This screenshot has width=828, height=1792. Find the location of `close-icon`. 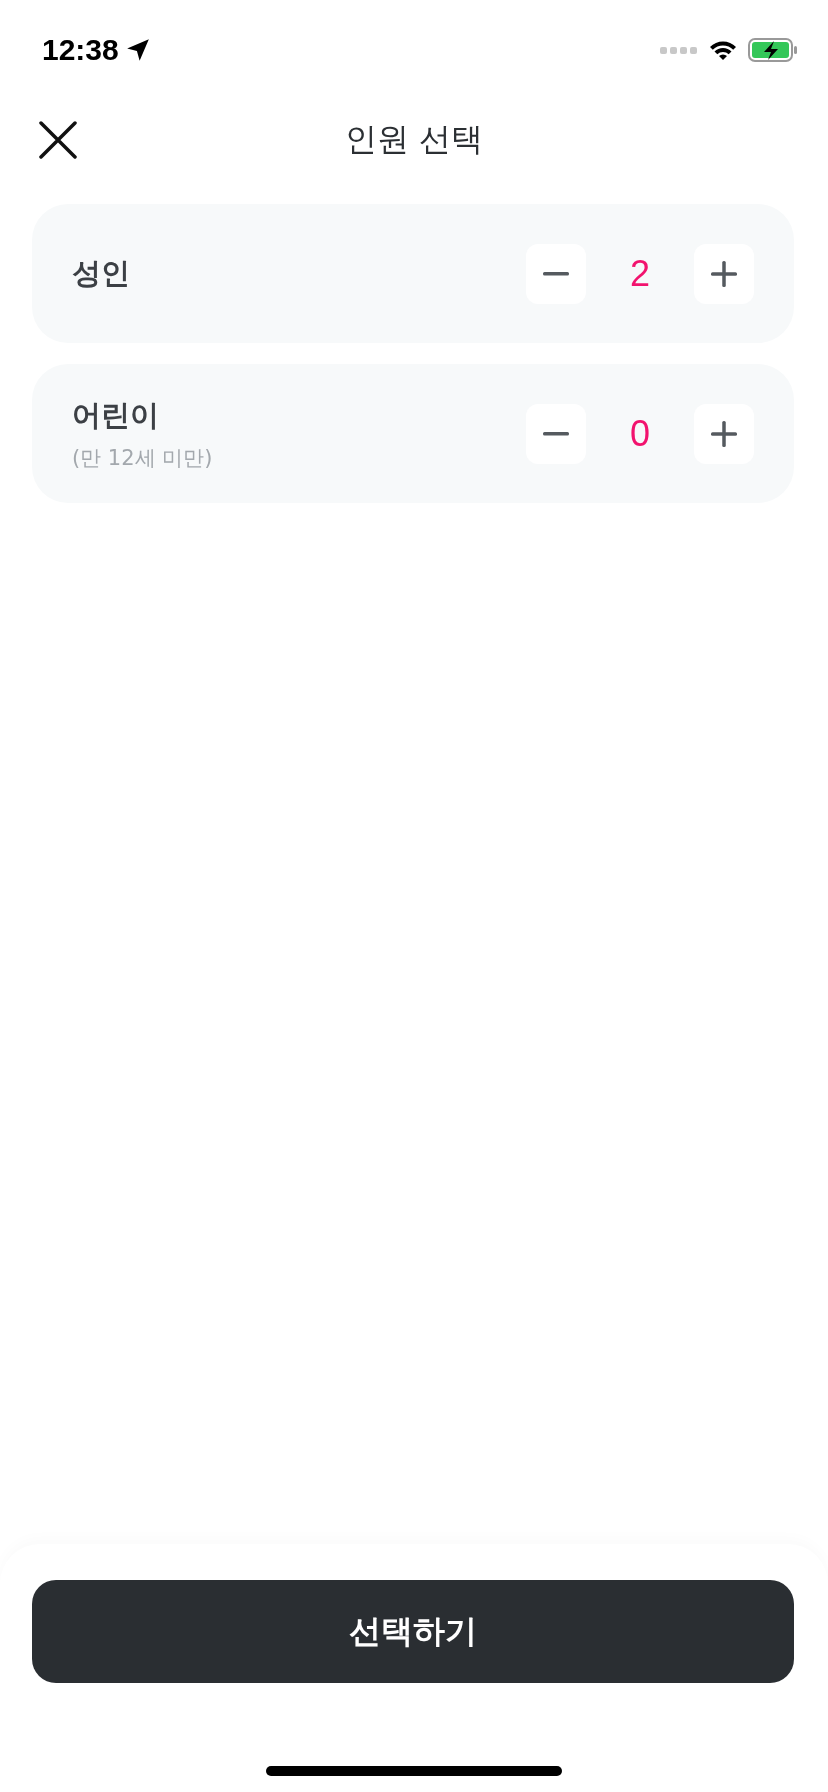

close-icon is located at coordinates (58, 140).